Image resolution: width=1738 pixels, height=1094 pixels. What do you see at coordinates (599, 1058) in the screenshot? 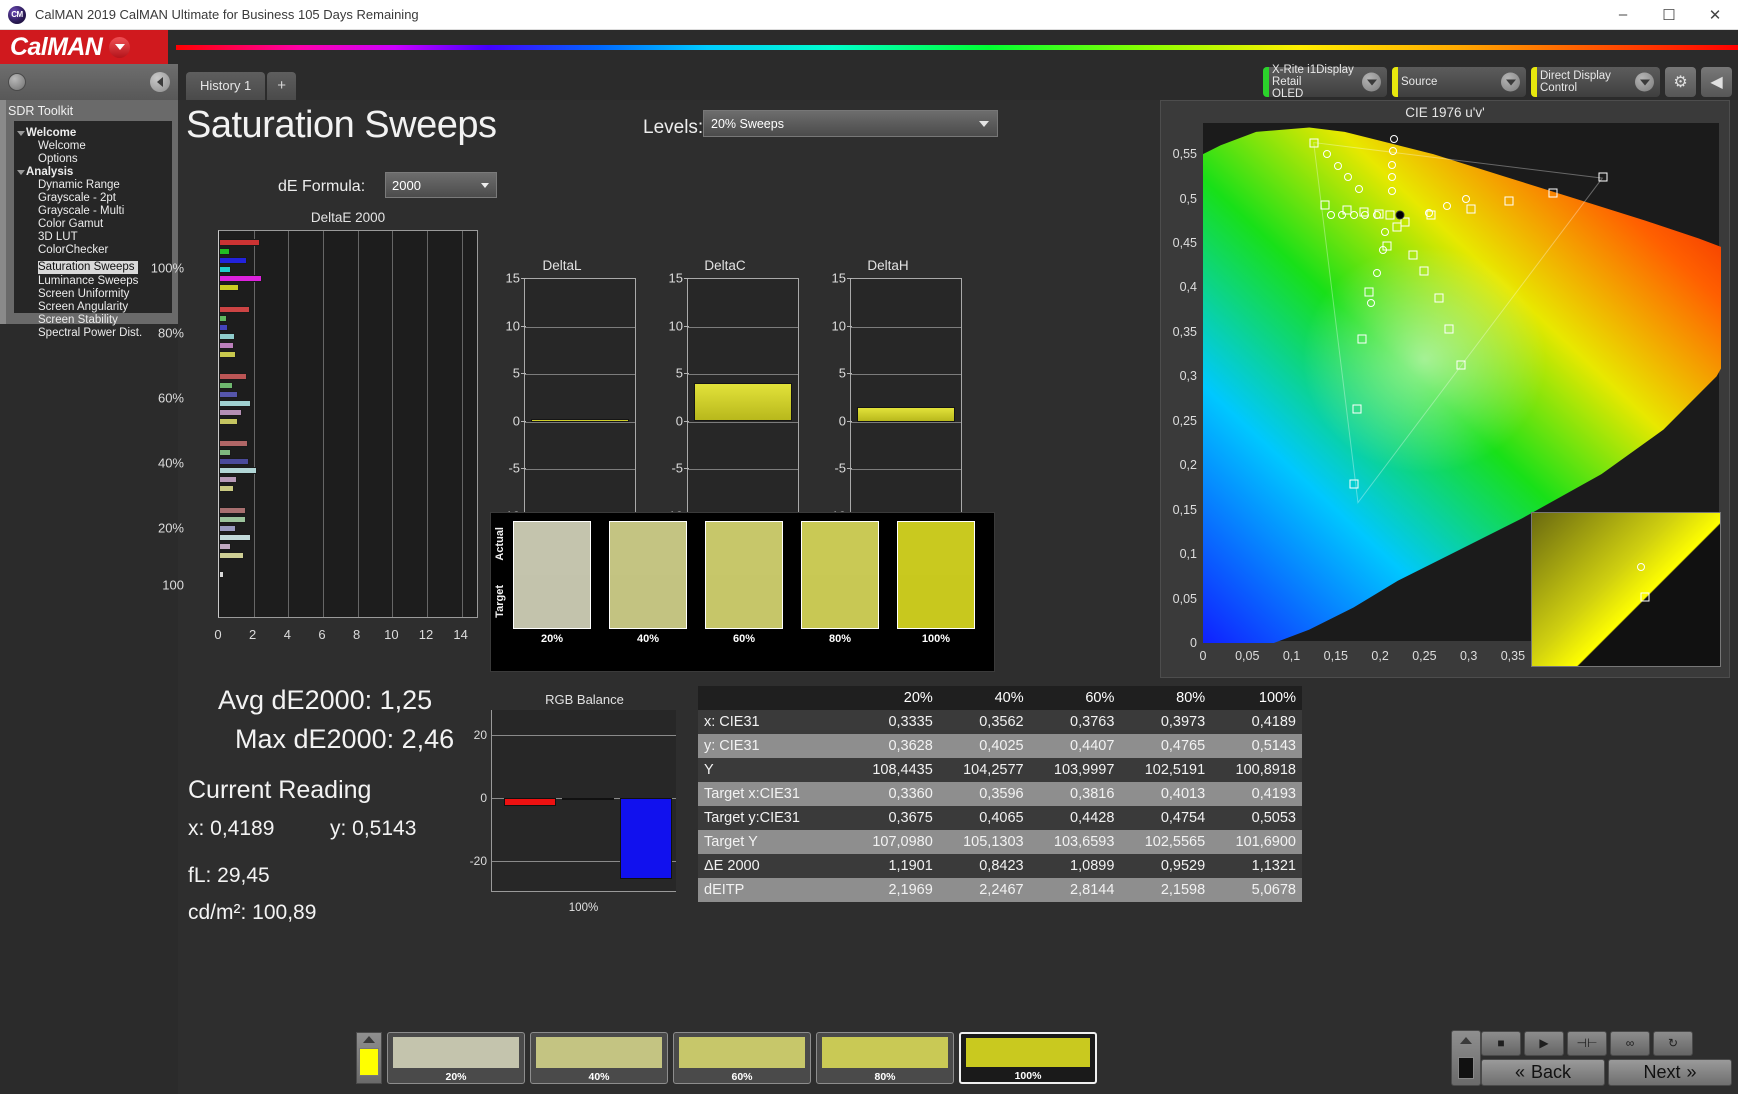
I see `patch-button: 40%` at bounding box center [599, 1058].